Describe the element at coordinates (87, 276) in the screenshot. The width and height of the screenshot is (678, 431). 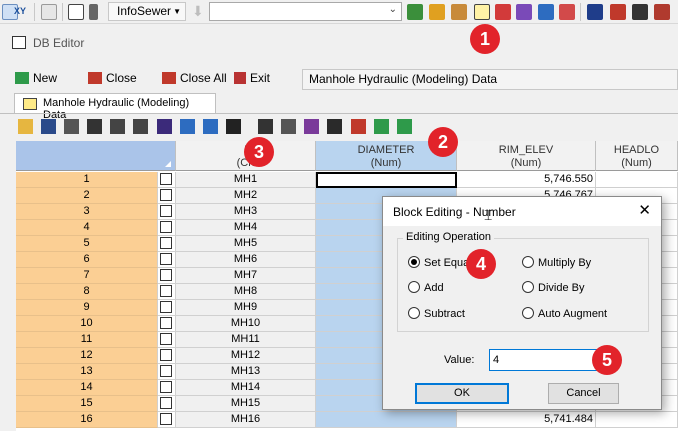
I see `row-number: 7` at that location.